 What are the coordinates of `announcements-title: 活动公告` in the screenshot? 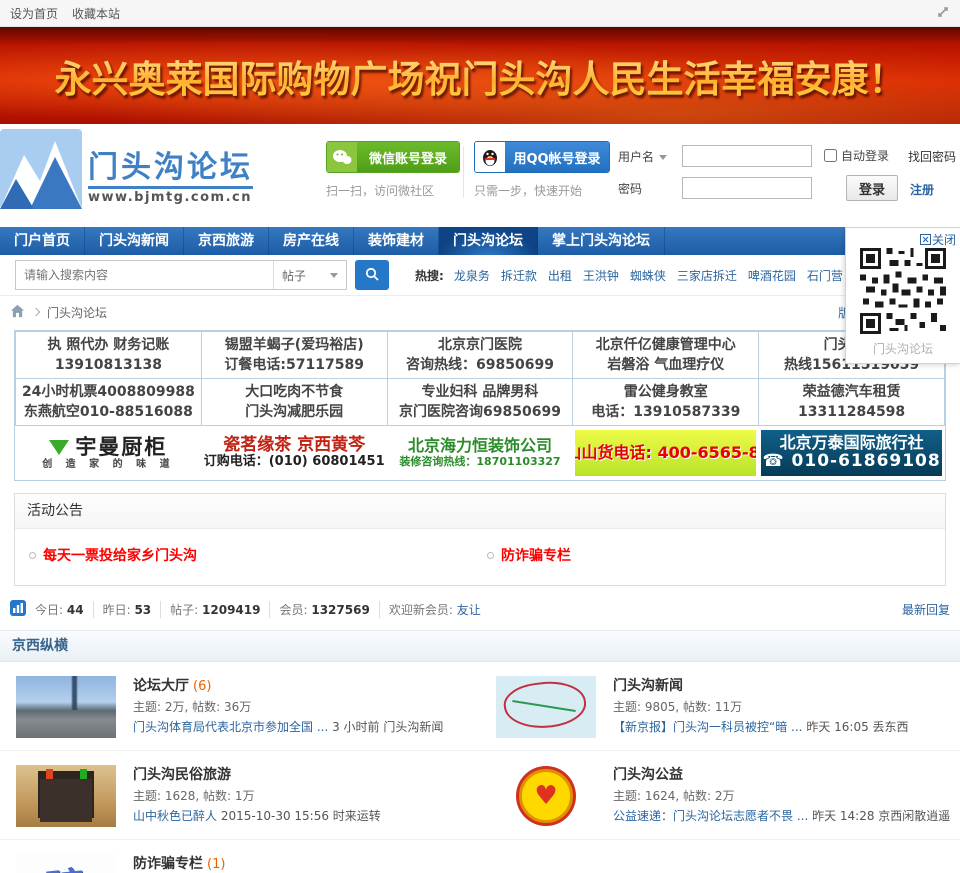 It's located at (480, 511).